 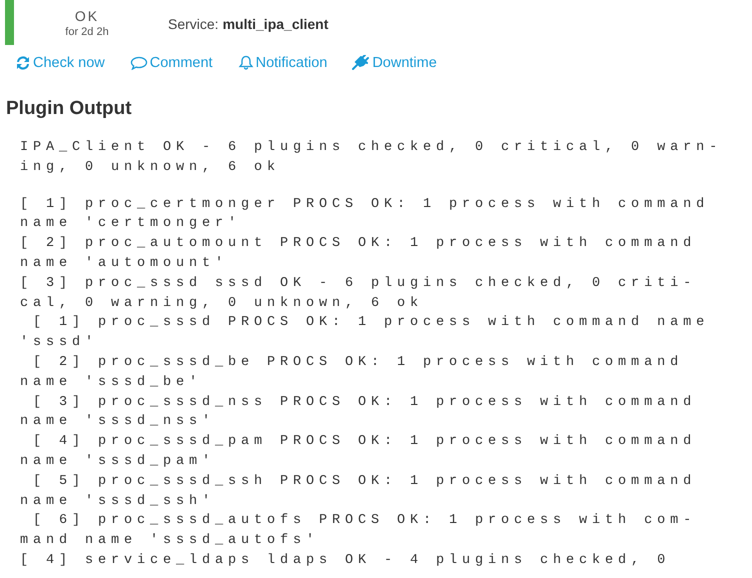 What do you see at coordinates (371, 323) in the screenshot?
I see `output-line: [ 1] proc_sssd PROCS OK: 1 process with command name` at bounding box center [371, 323].